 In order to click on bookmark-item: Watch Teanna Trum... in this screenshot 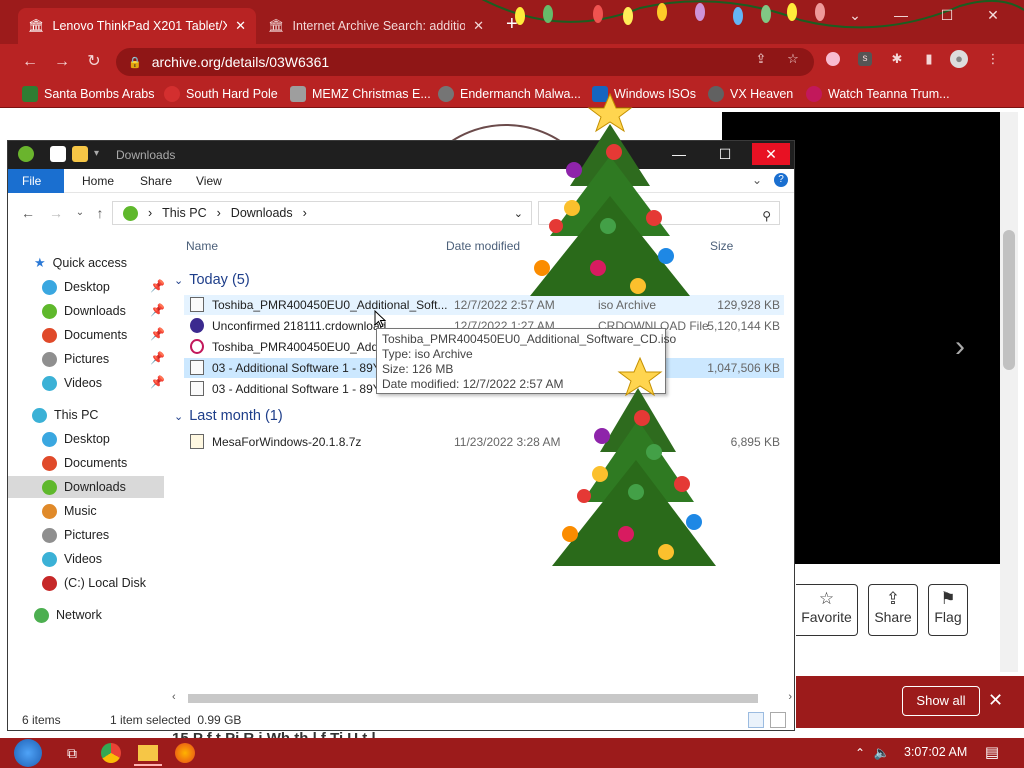, I will do `click(878, 94)`.